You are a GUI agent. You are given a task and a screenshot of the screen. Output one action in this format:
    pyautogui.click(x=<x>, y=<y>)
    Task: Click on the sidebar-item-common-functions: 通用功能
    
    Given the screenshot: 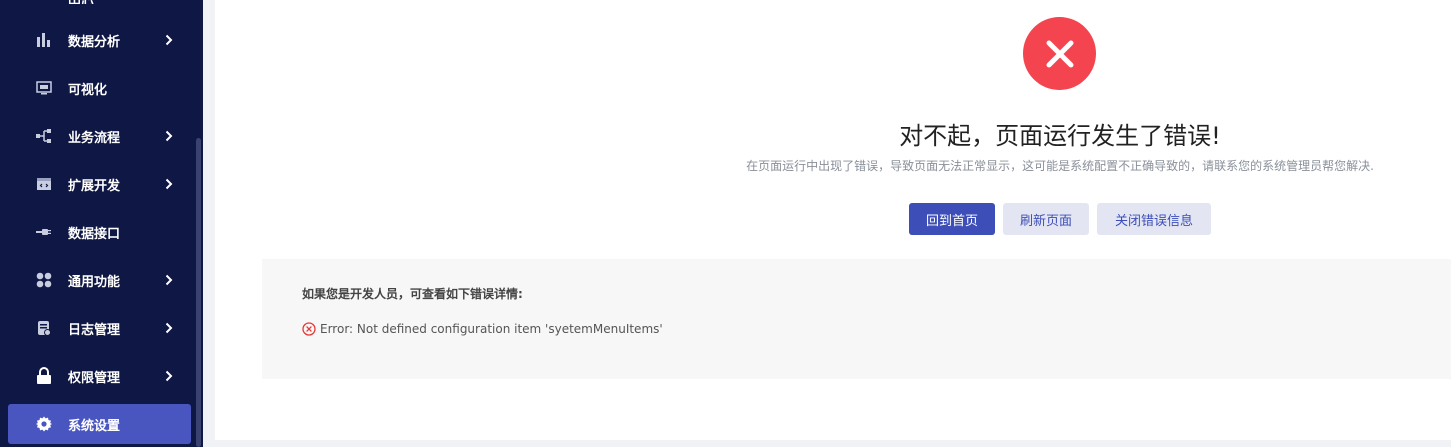 What is the action you would take?
    pyautogui.click(x=99, y=280)
    